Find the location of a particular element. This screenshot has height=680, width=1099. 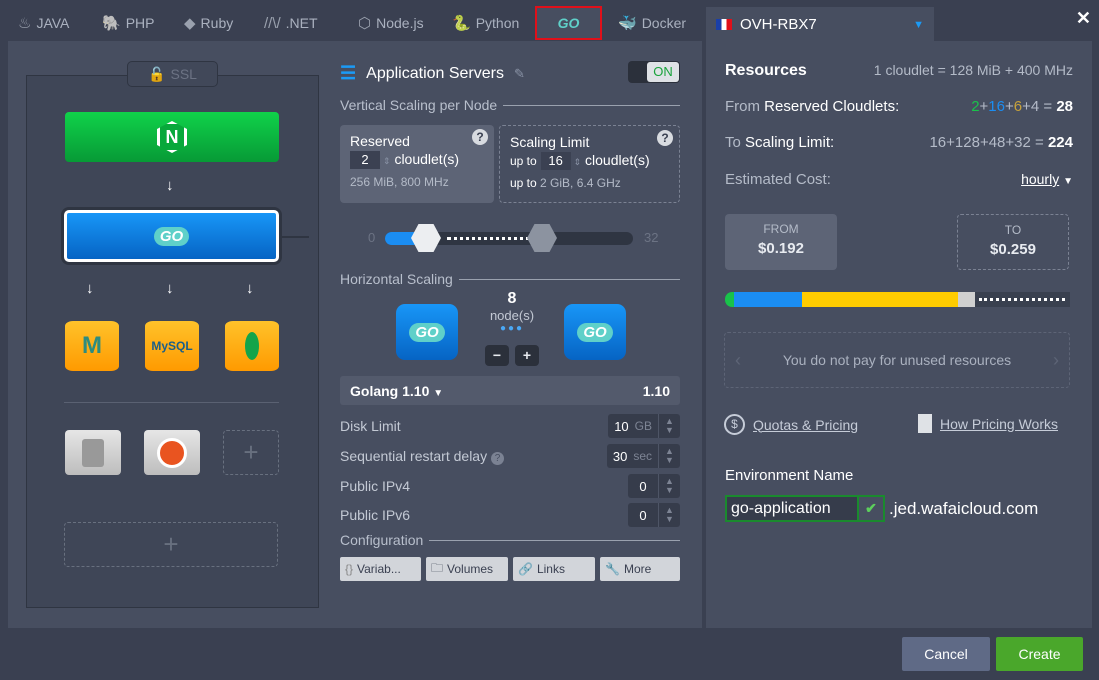

period-select: hourly ▼ is located at coordinates (1047, 179).